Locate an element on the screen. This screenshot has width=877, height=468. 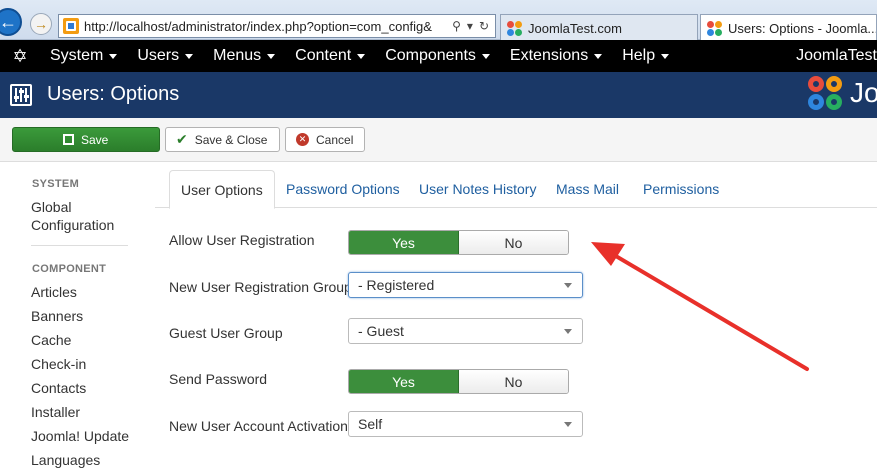
menu-extensions: Extensions is located at coordinates (556, 56).